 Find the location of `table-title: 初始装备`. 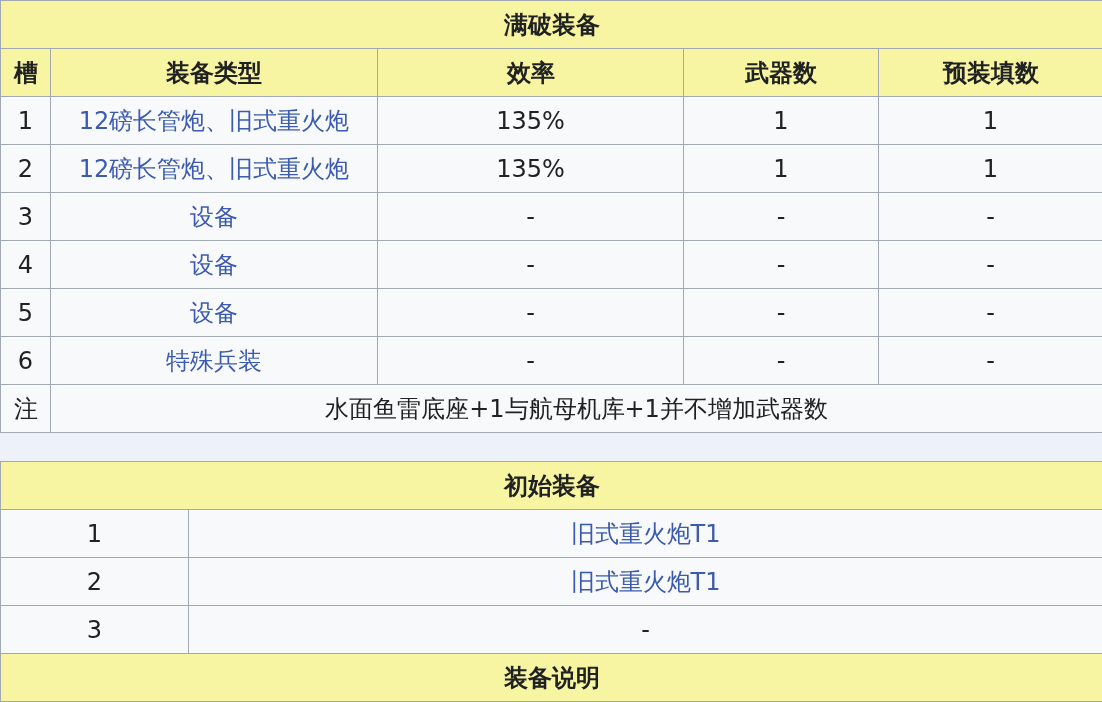

table-title: 初始装备 is located at coordinates (551, 485).